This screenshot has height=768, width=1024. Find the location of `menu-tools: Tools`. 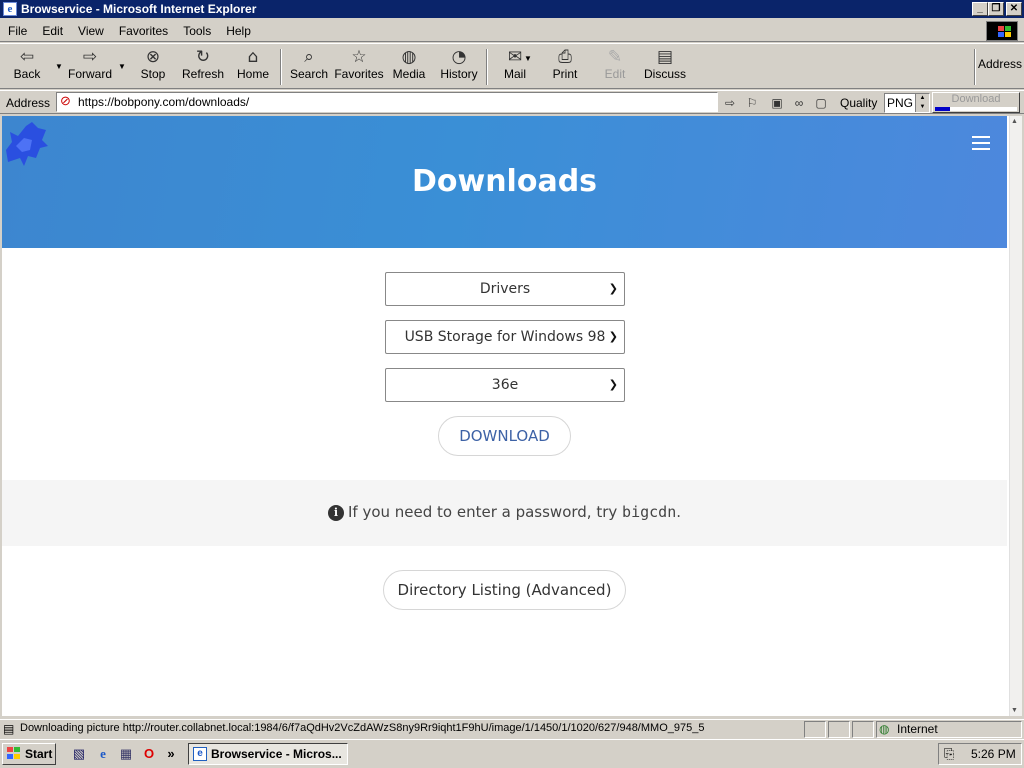

menu-tools: Tools is located at coordinates (196, 31).